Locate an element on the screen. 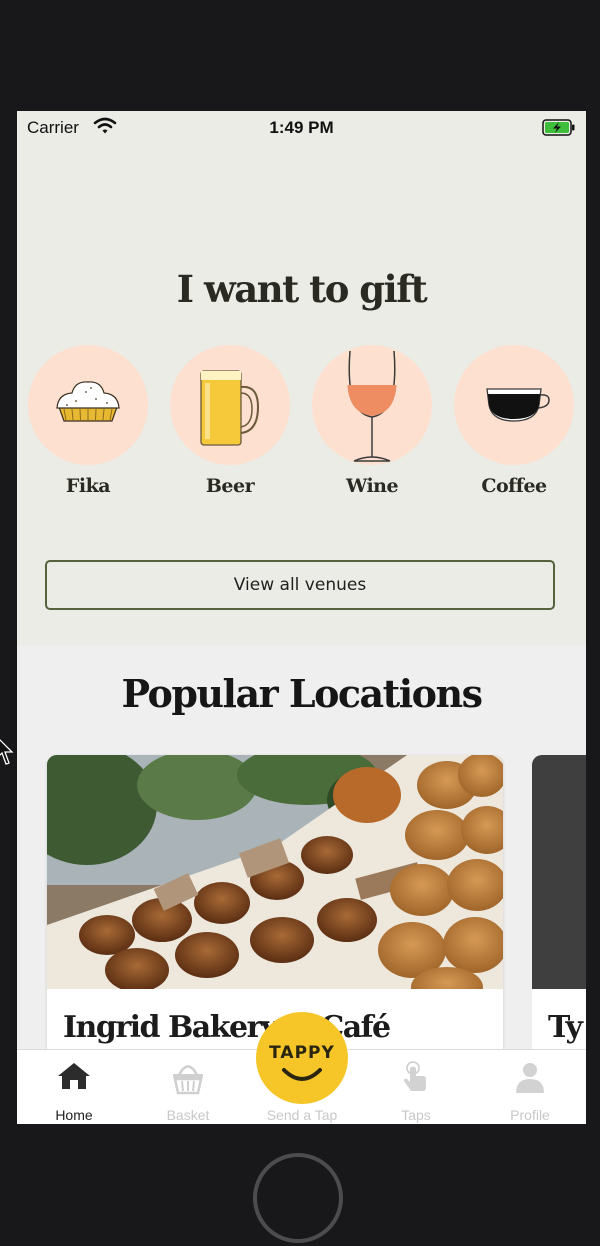  profile-icon is located at coordinates (530, 1078).